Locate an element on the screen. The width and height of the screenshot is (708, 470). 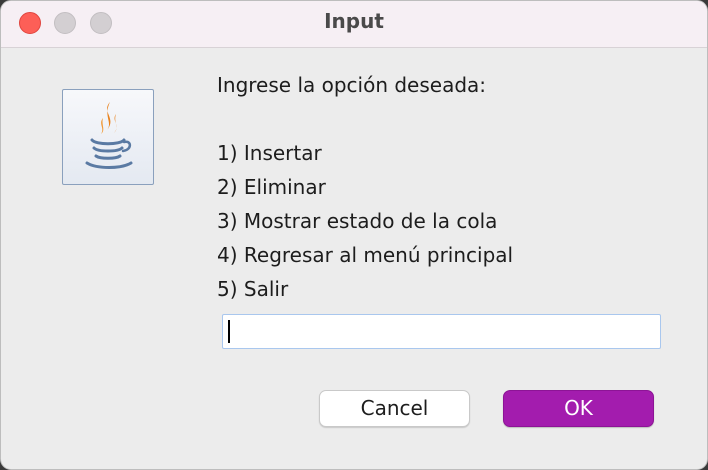
title-bar: Input is located at coordinates (354, 24).